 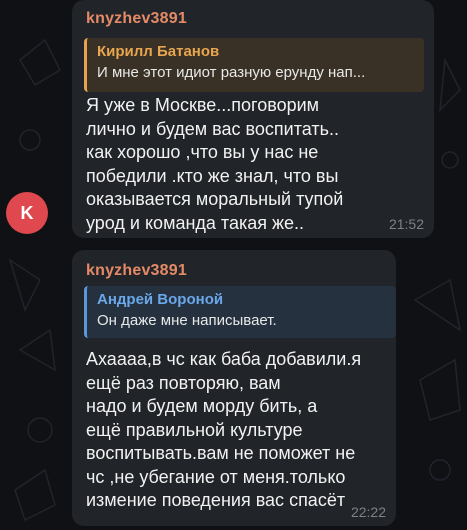 I want to click on message-time: 22:22, so click(x=368, y=512).